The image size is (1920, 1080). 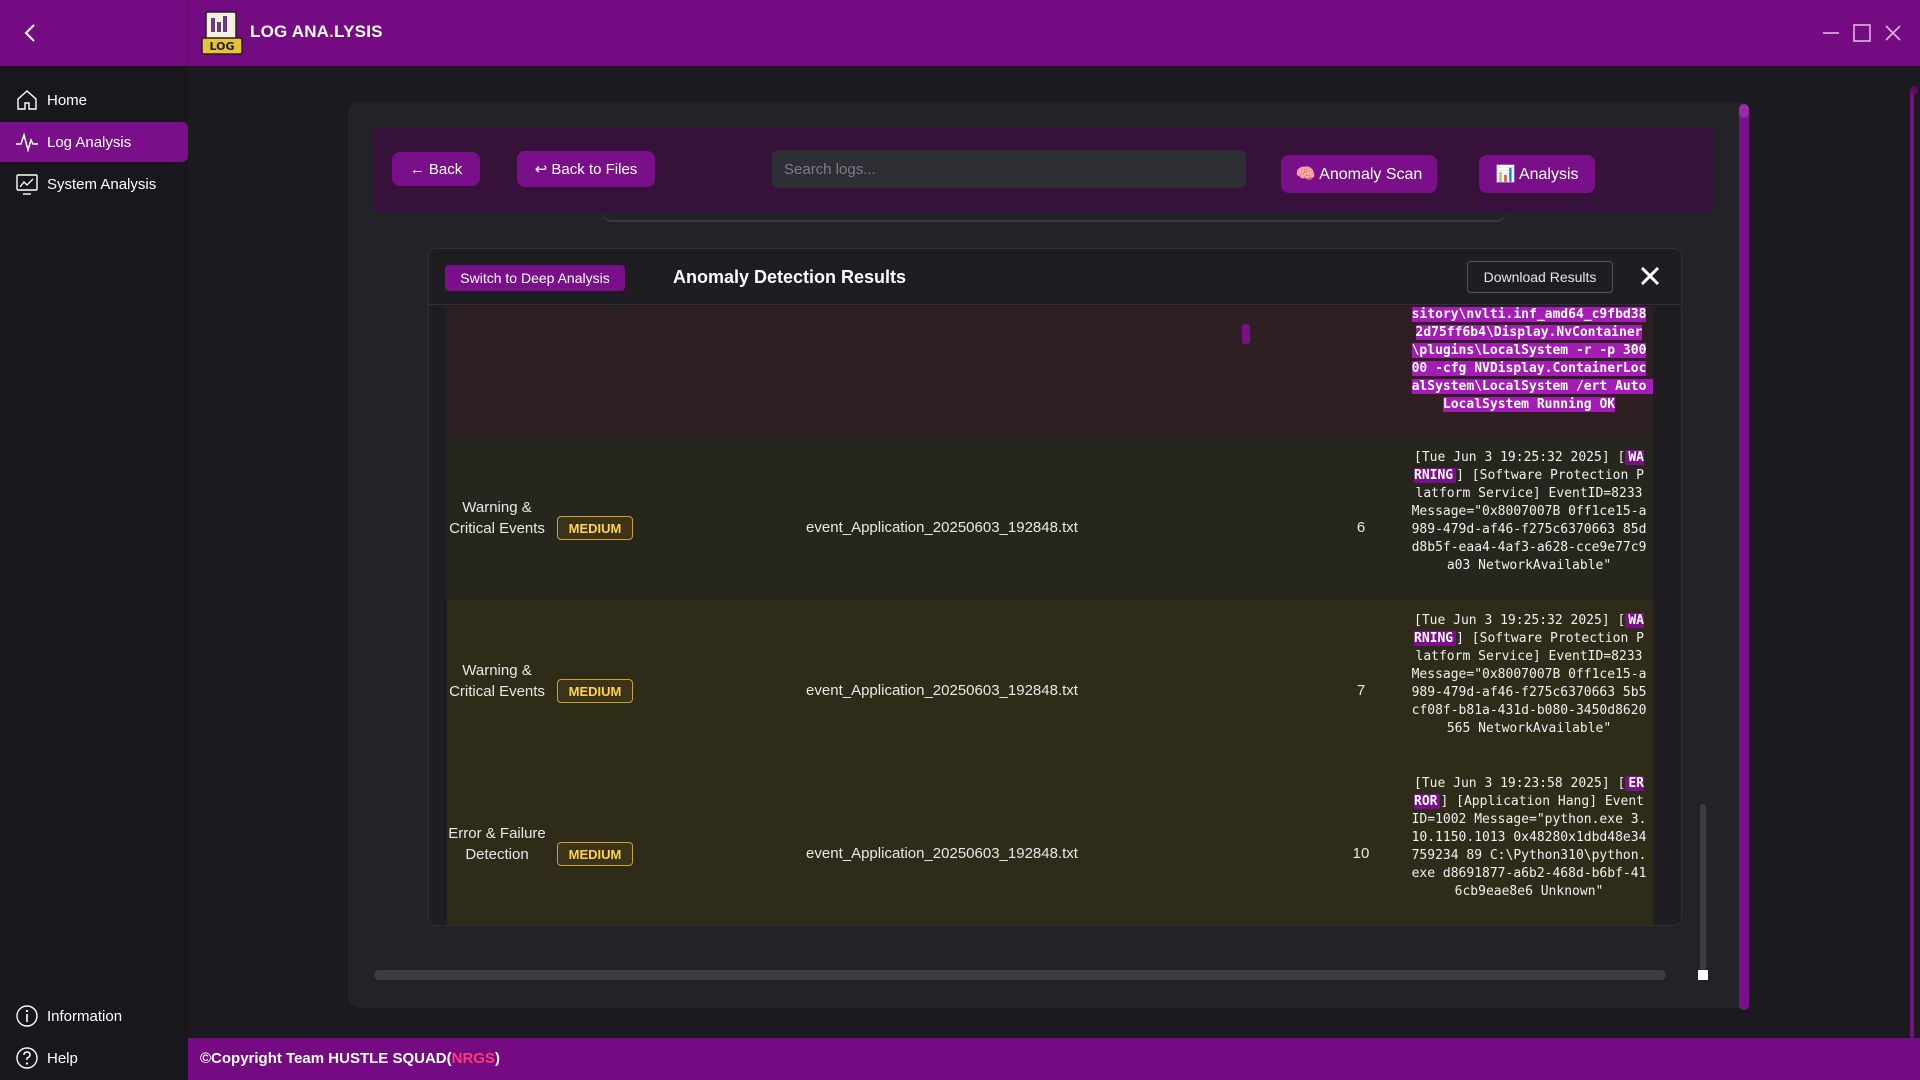 What do you see at coordinates (222, 33) in the screenshot?
I see `log-file-logo-icon: LOG` at bounding box center [222, 33].